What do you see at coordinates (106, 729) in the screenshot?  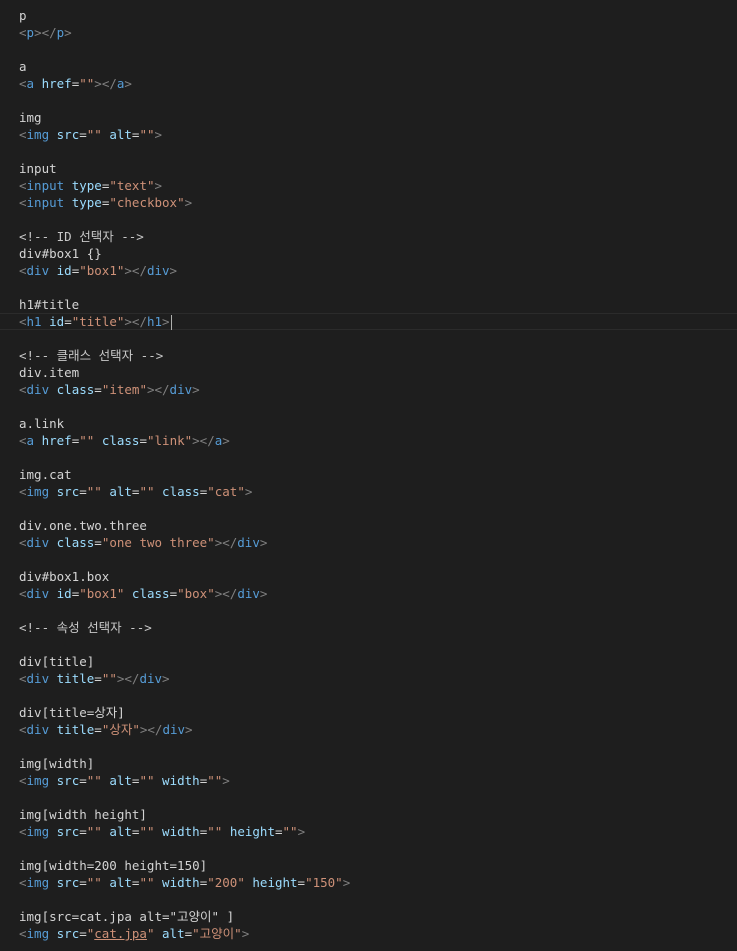 I see `code-line-text: <div title="상자"></div>` at bounding box center [106, 729].